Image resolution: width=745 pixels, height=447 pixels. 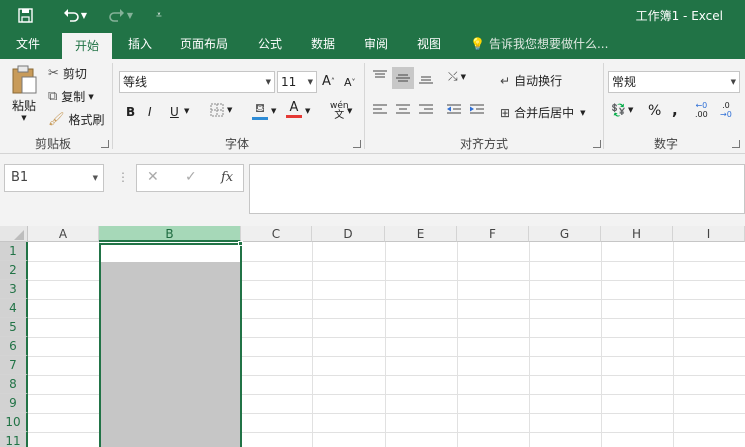 I want to click on align-center-button, so click(x=403, y=110).